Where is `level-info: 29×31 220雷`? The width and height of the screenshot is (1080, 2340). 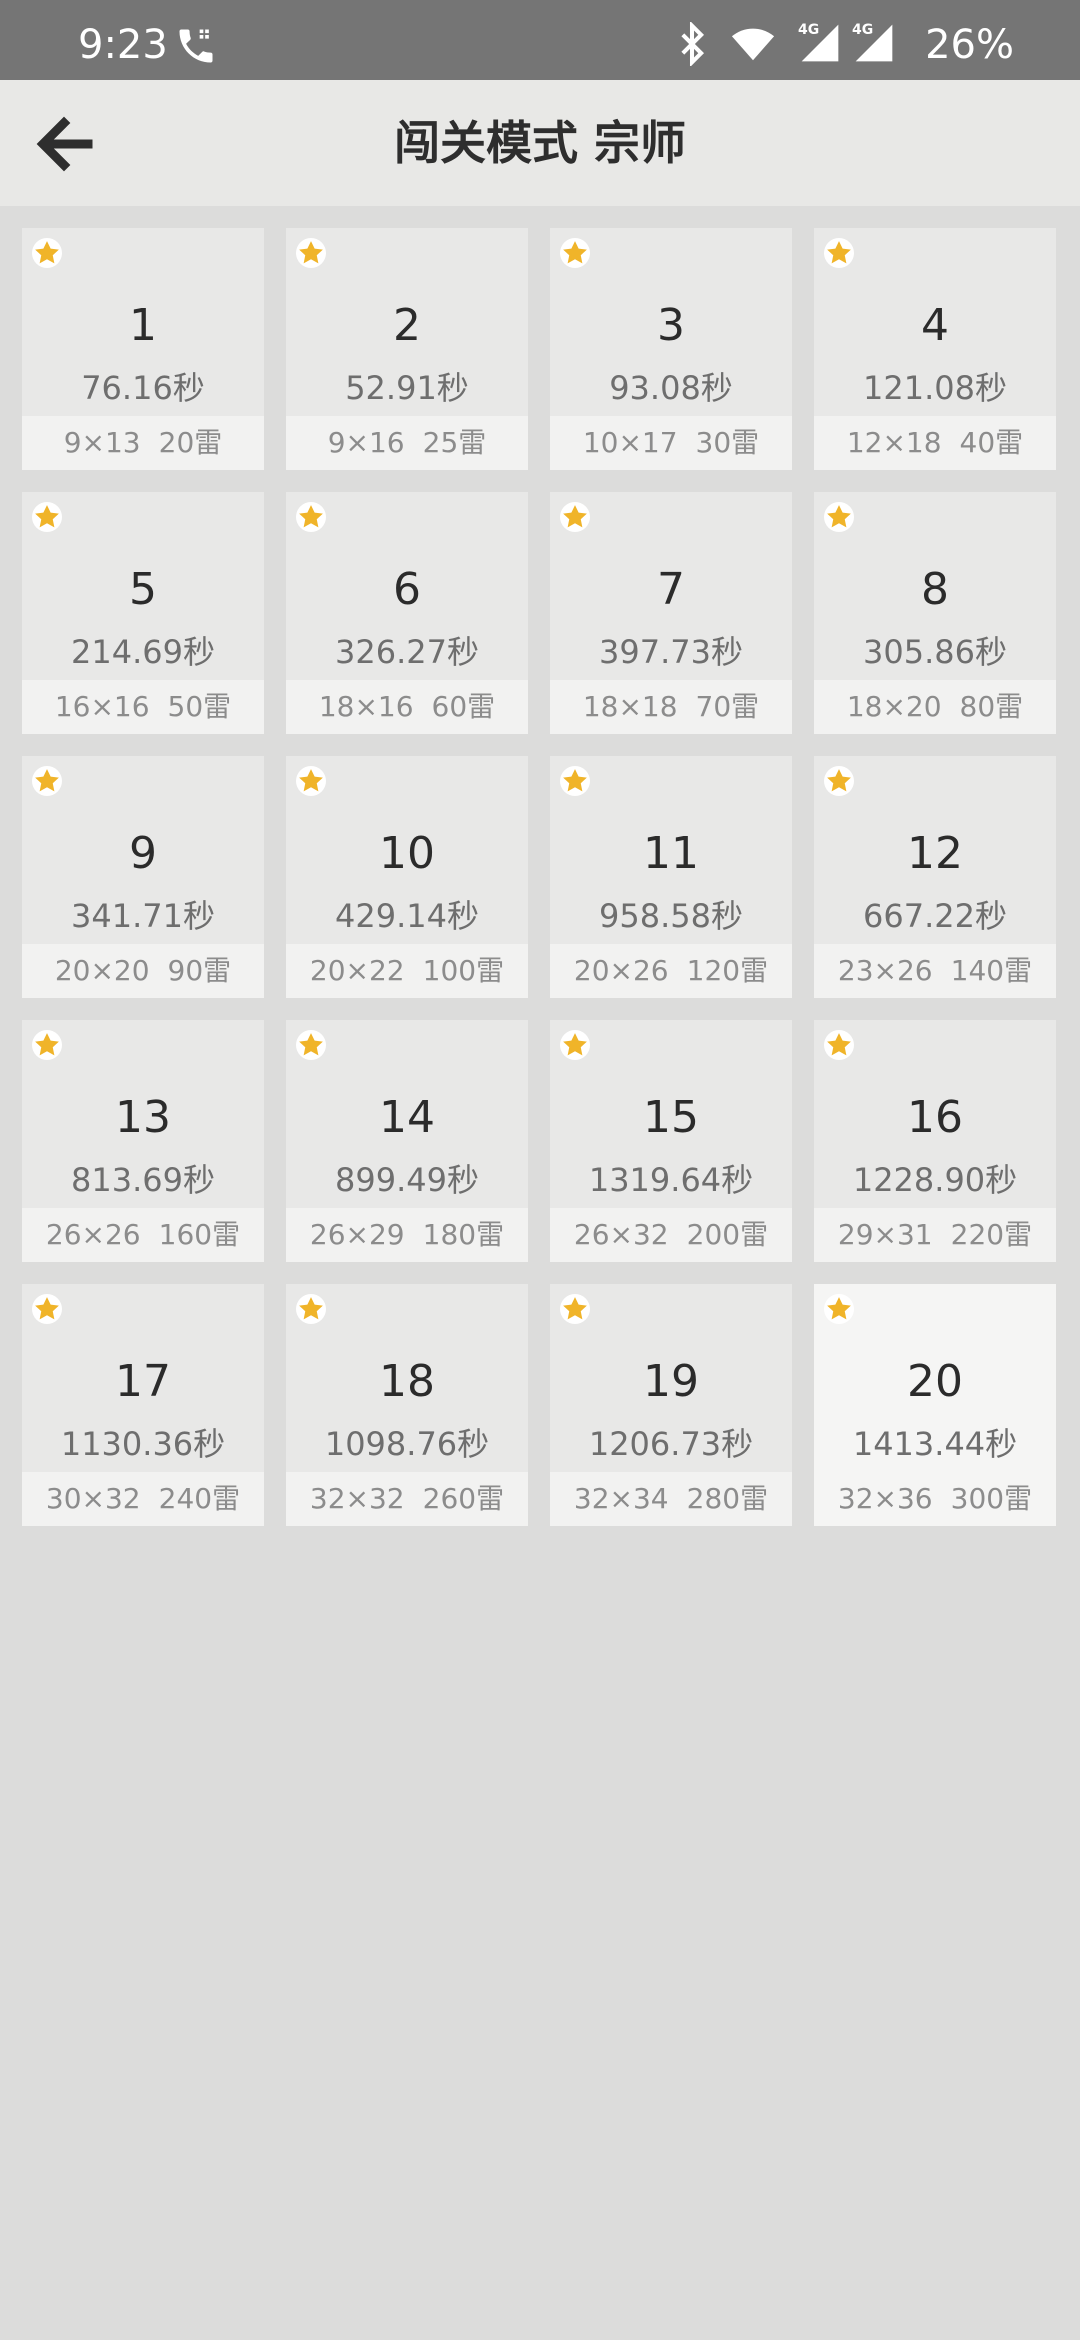
level-info: 29×31 220雷 is located at coordinates (935, 1235).